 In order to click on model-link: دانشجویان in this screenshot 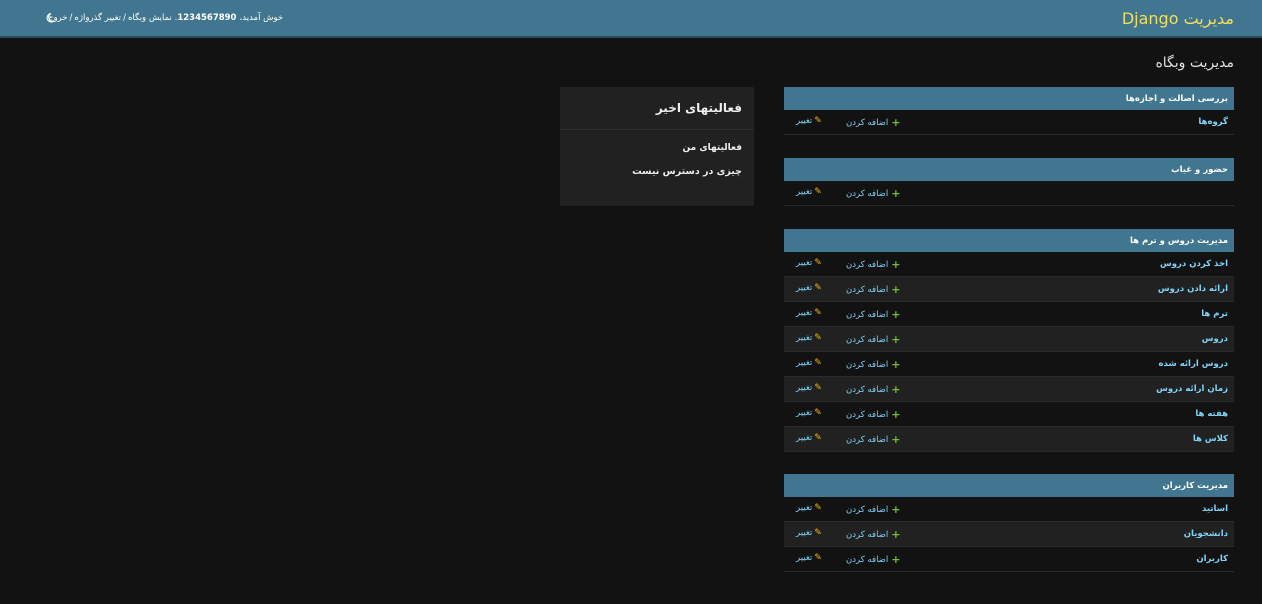, I will do `click(1206, 534)`.